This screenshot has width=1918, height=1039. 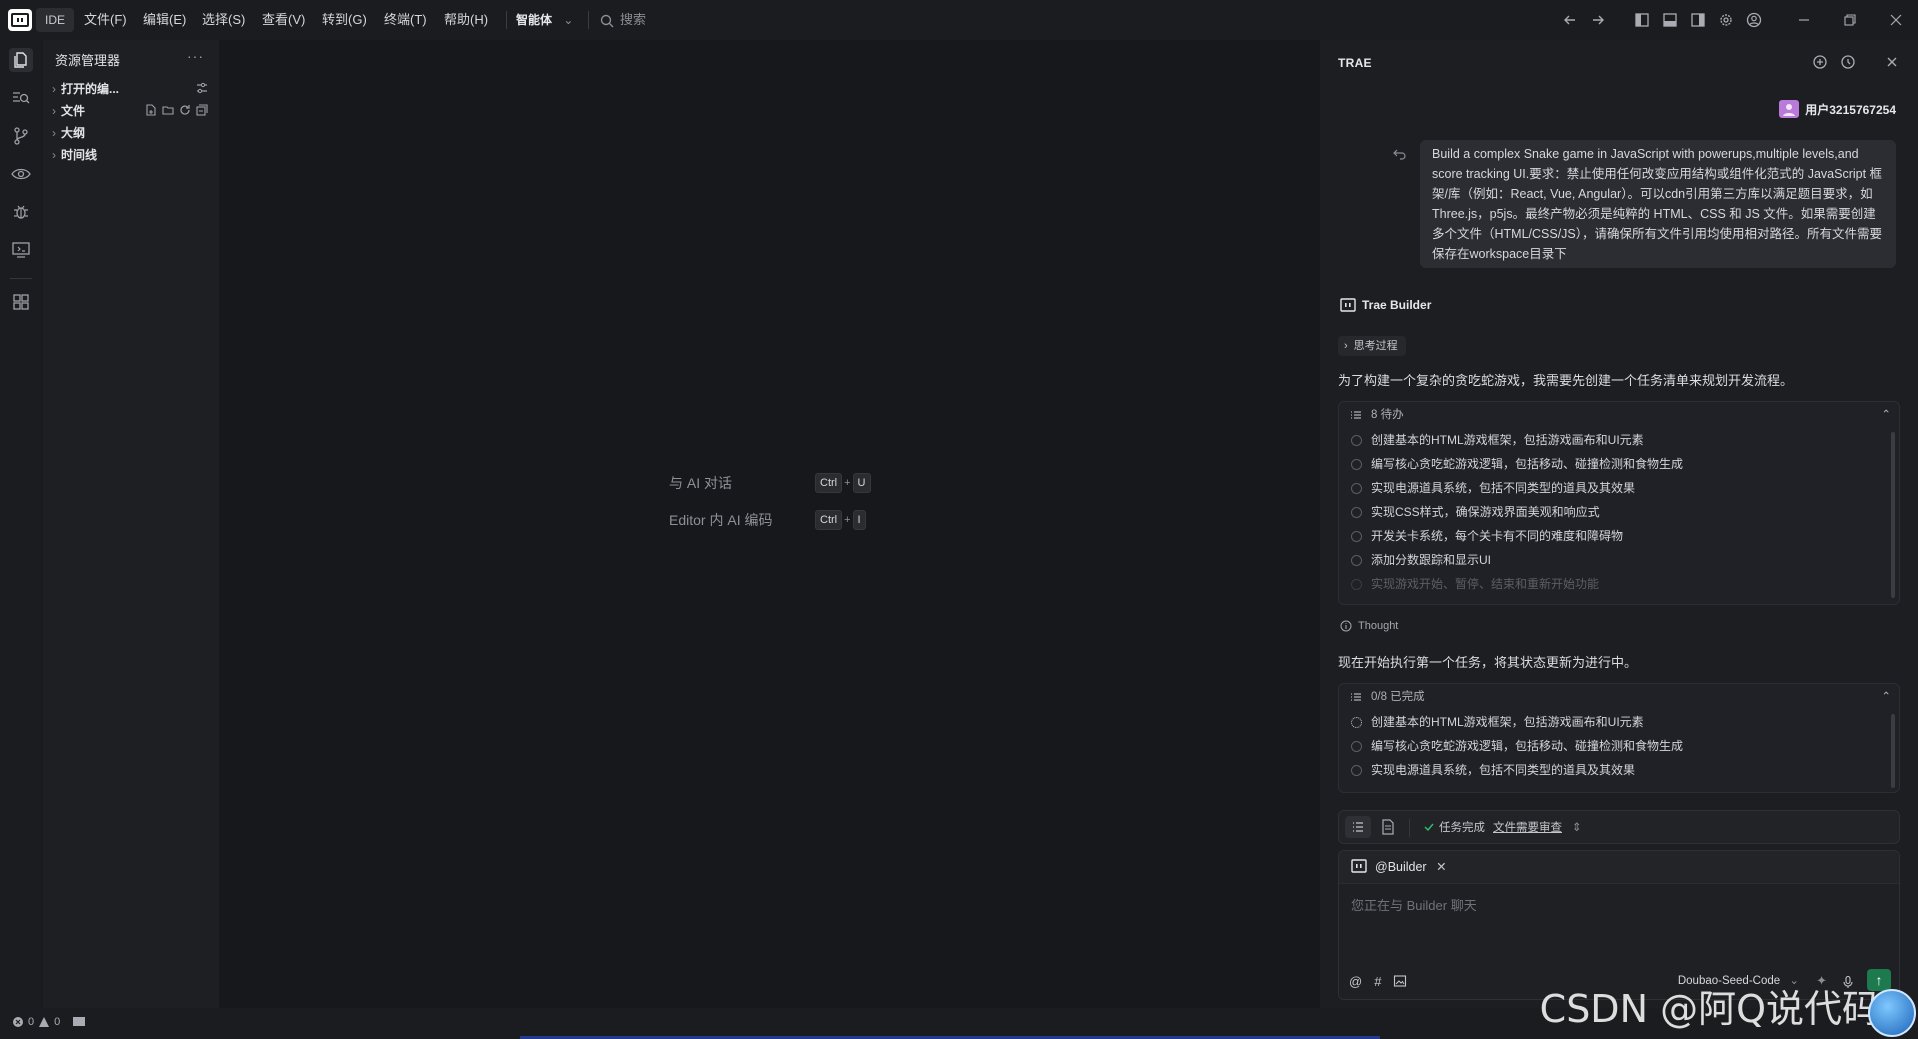 I want to click on todo-header: 0/8 已完成 ⌃, so click(x=1619, y=697).